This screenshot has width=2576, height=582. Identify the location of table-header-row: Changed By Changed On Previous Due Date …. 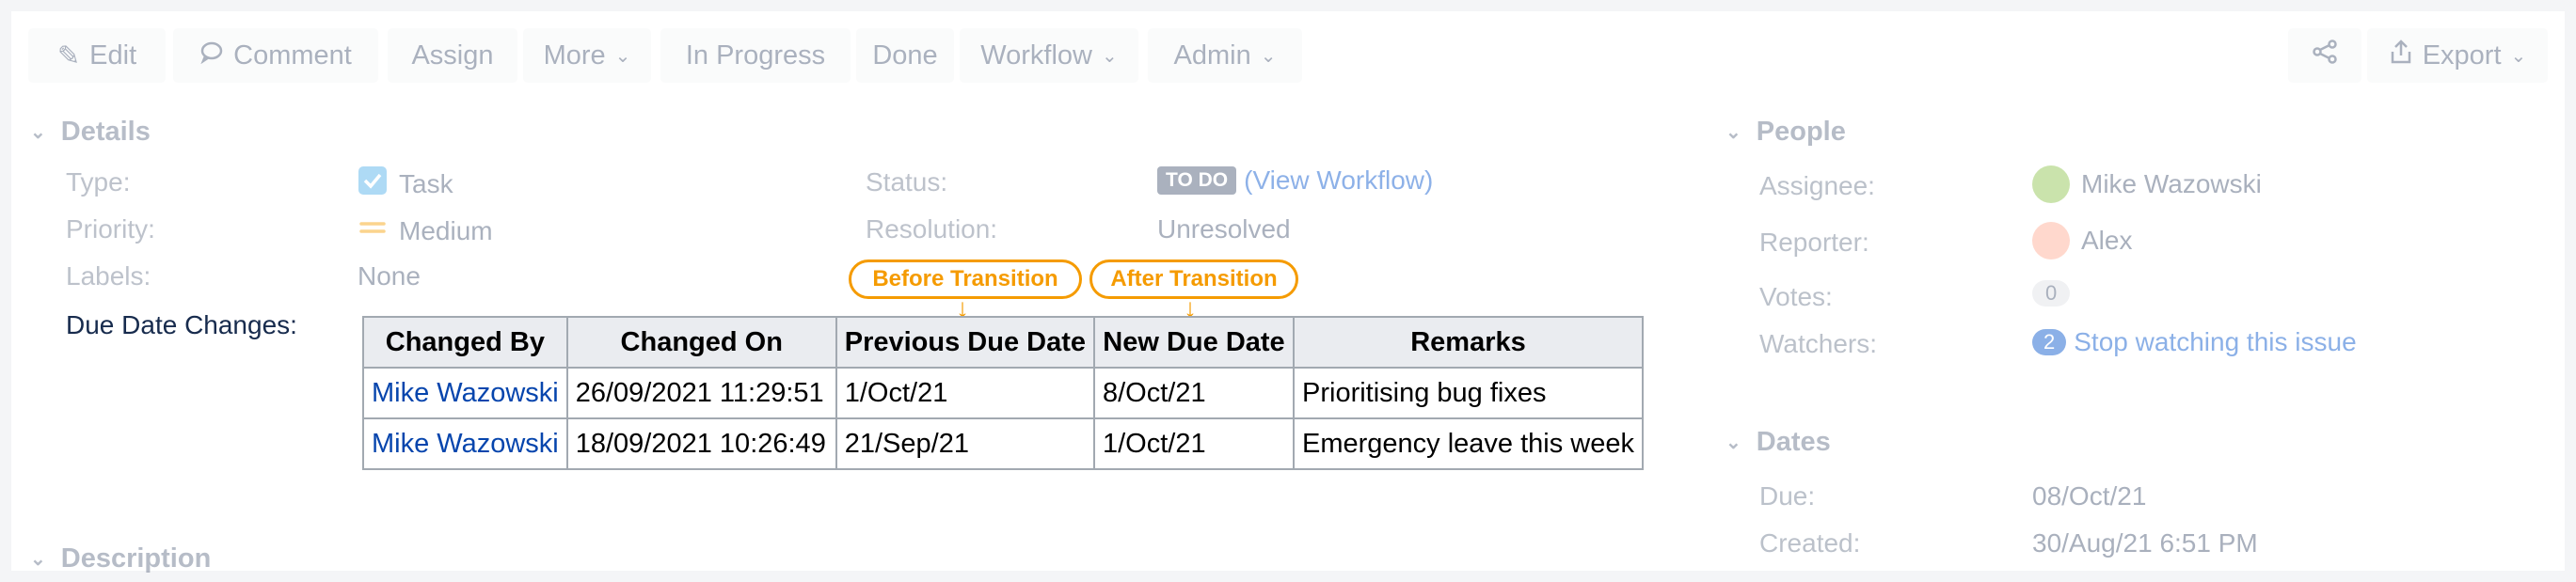
(1003, 342).